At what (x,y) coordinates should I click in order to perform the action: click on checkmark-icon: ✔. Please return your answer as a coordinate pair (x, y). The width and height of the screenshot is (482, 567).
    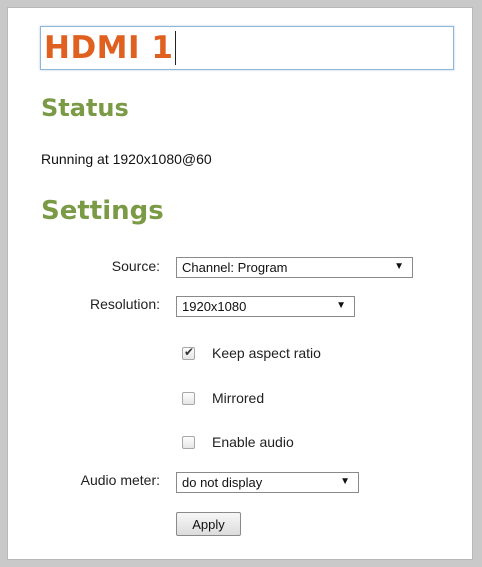
    Looking at the image, I should click on (189, 351).